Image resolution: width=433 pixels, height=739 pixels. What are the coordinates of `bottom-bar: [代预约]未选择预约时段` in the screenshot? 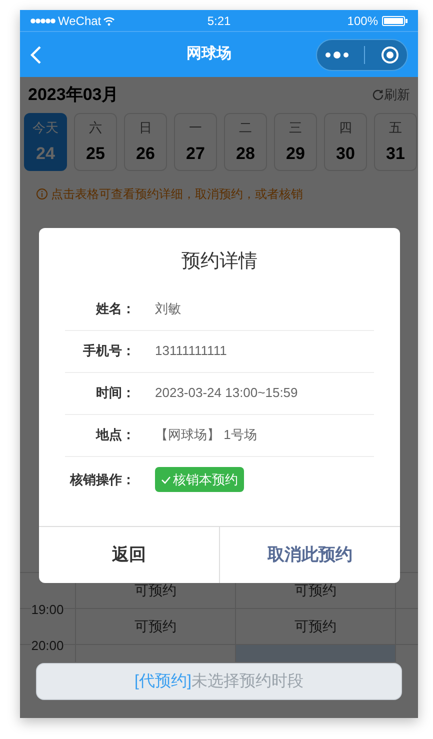 It's located at (219, 681).